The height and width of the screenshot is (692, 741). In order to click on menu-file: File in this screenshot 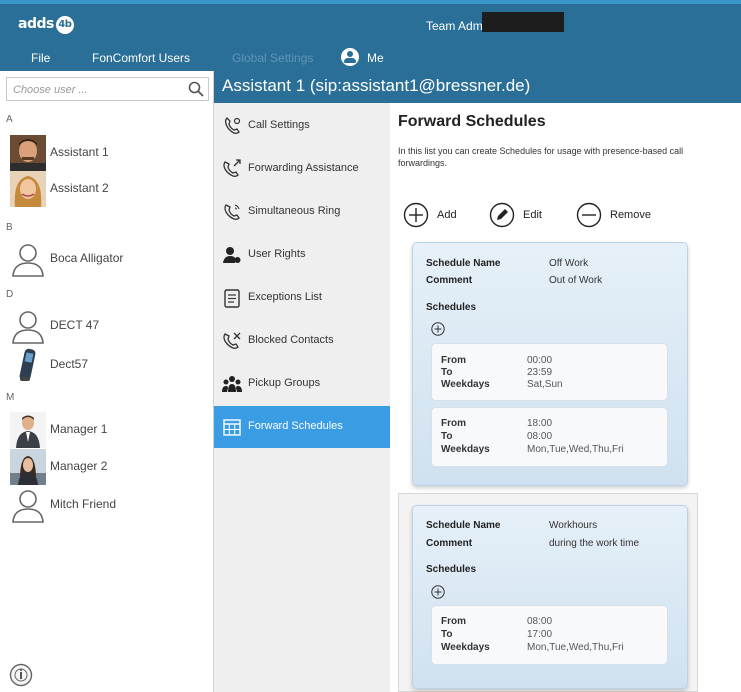, I will do `click(40, 58)`.